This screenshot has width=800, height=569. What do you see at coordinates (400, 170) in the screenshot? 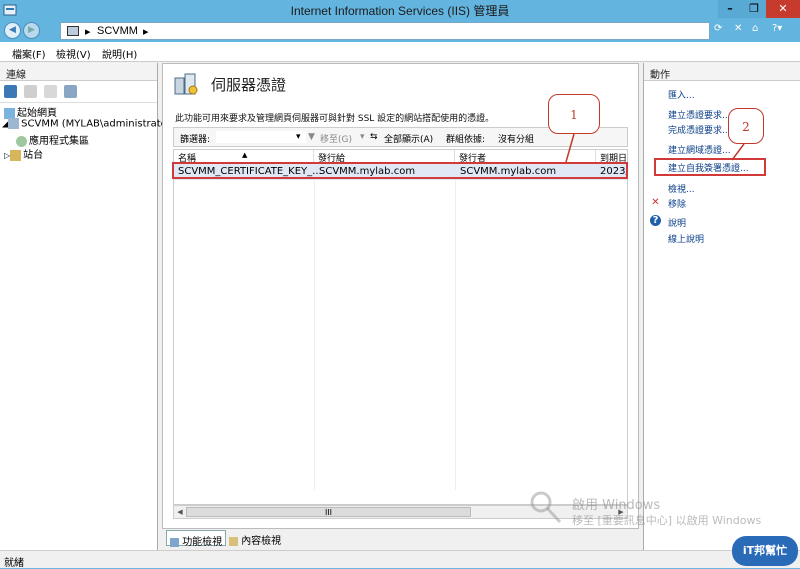
I see `highlight-cert-row` at bounding box center [400, 170].